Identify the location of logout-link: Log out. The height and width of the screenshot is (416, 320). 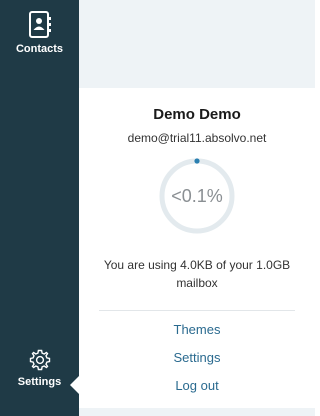
(197, 385).